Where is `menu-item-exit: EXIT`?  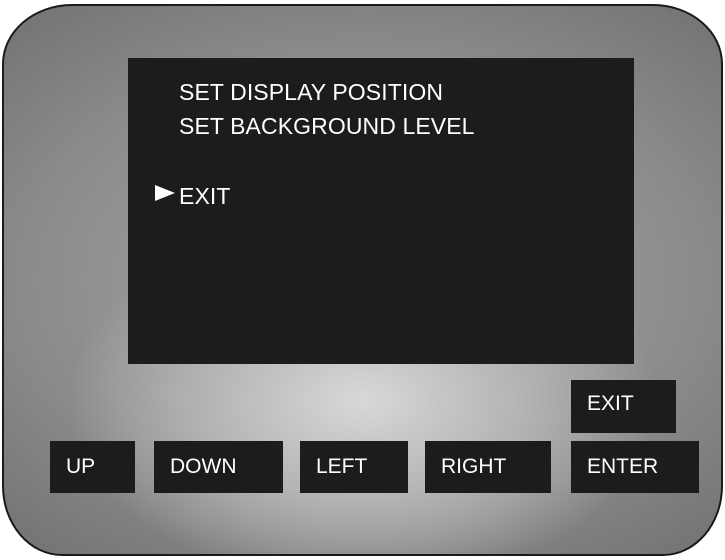
menu-item-exit: EXIT is located at coordinates (205, 196).